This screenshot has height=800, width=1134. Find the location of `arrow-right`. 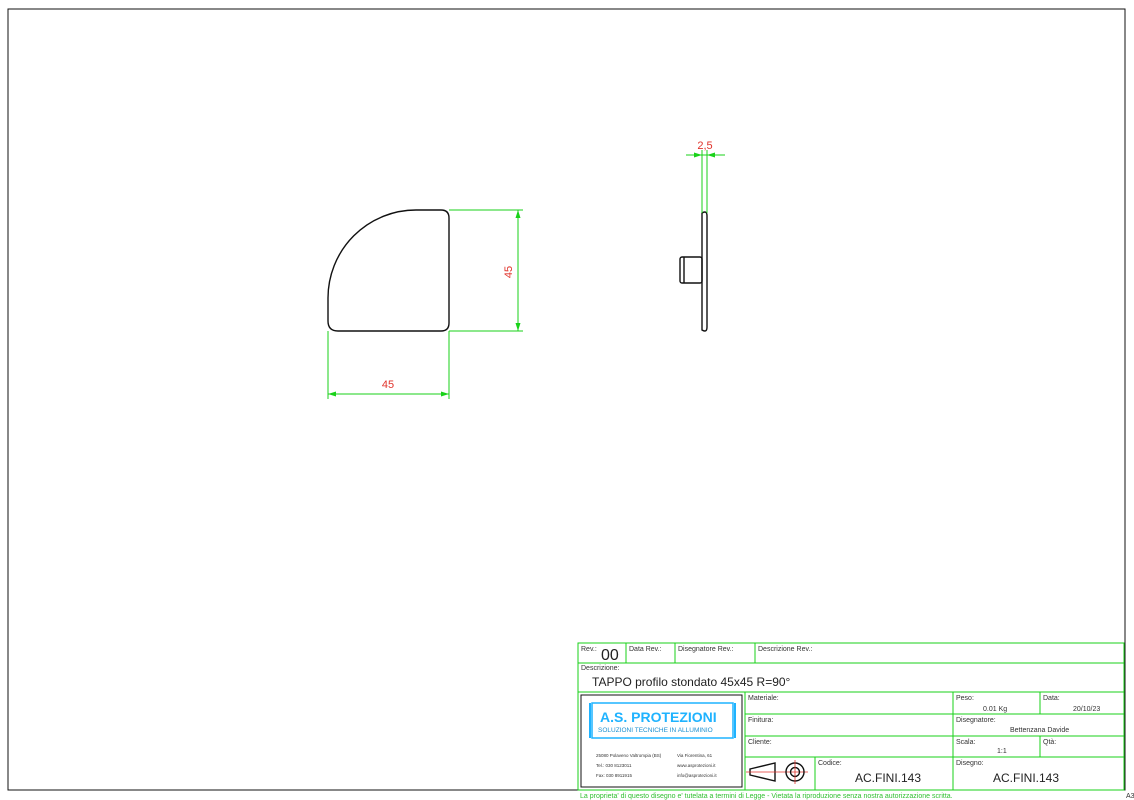

arrow-right is located at coordinates (445, 394).